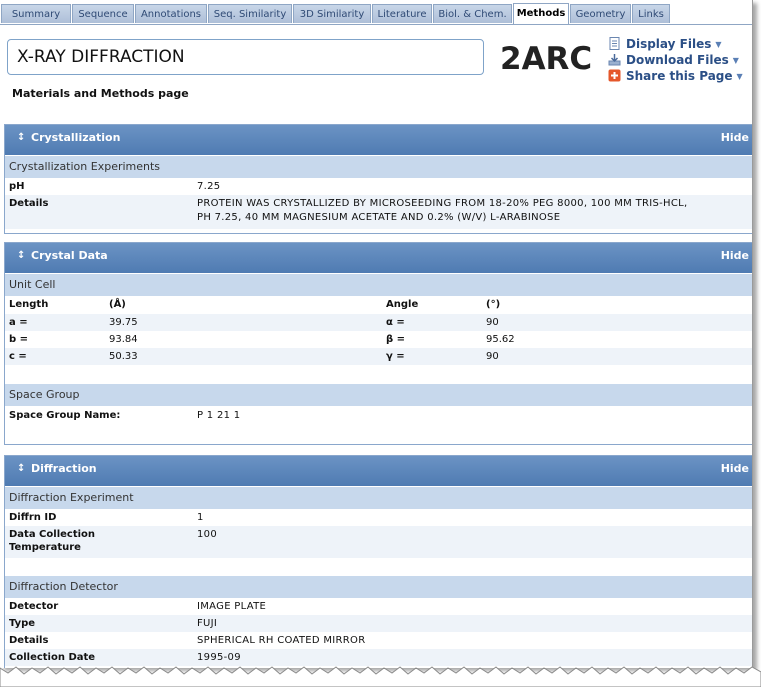 The width and height of the screenshot is (761, 687). I want to click on diffraction-header: ↕ Diffraction Hide, so click(378, 471).